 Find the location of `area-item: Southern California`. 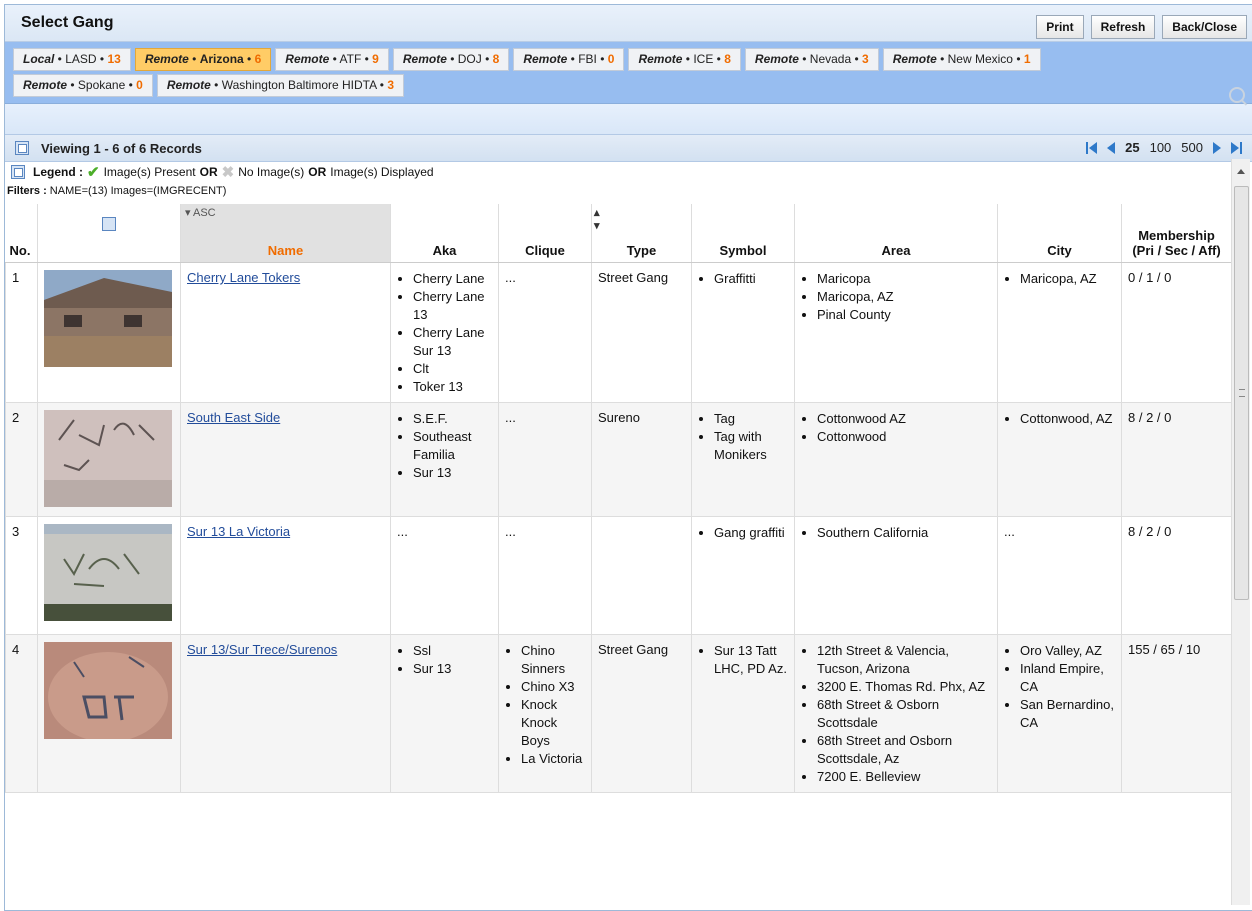

area-item: Southern California is located at coordinates (904, 533).